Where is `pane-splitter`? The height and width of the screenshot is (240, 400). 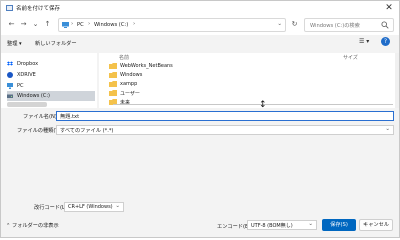 pane-splitter is located at coordinates (253, 104).